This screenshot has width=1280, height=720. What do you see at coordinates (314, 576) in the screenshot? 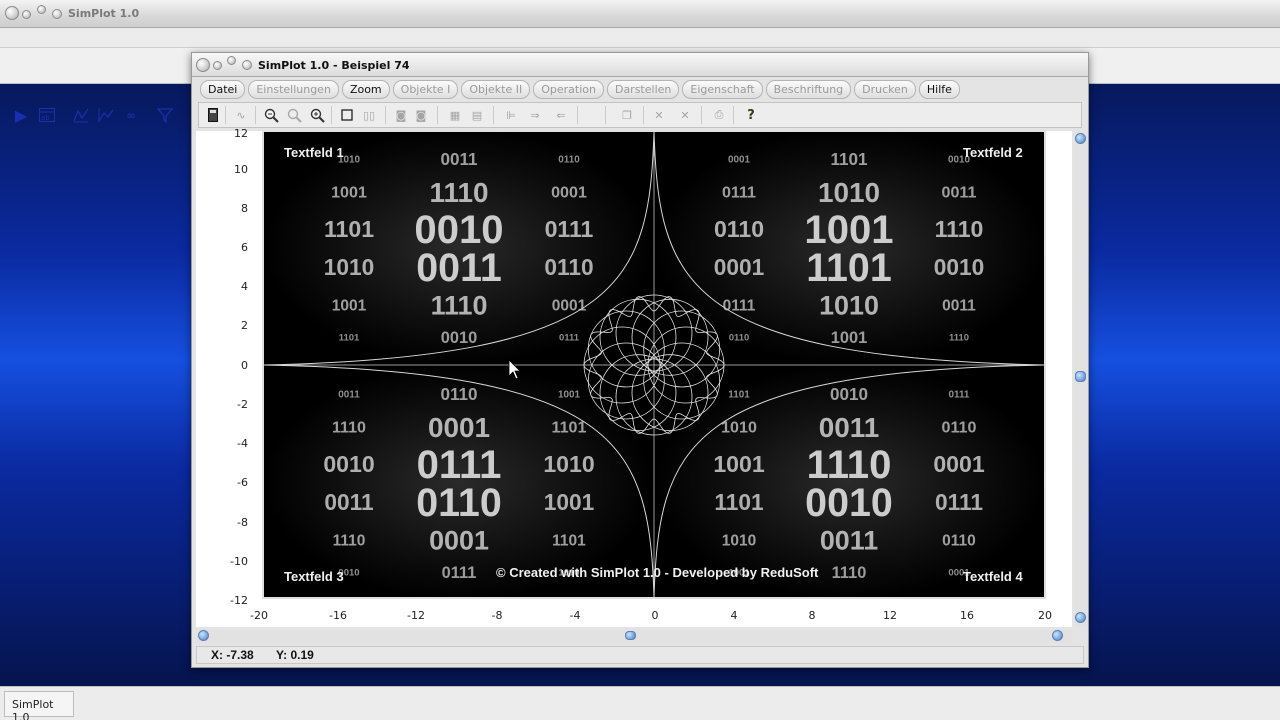
I see `textfeld-3: Textfeld 3` at bounding box center [314, 576].